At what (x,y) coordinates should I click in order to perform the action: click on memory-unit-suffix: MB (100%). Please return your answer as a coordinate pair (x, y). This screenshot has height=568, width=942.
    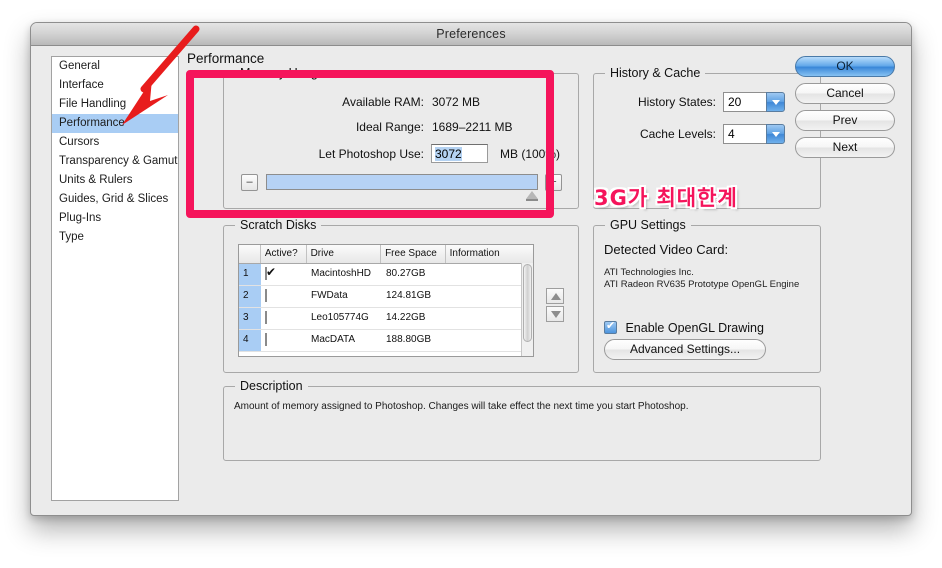
    Looking at the image, I should click on (530, 154).